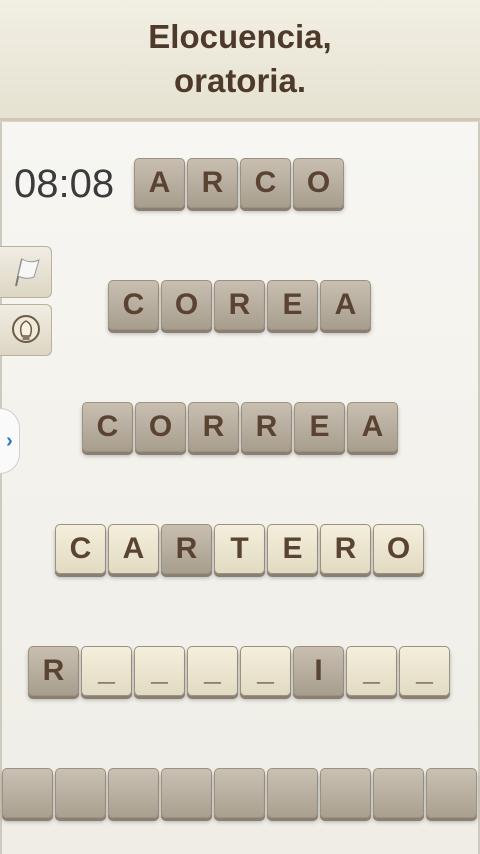  What do you see at coordinates (239, 183) in the screenshot?
I see `word-row-1: ARCO` at bounding box center [239, 183].